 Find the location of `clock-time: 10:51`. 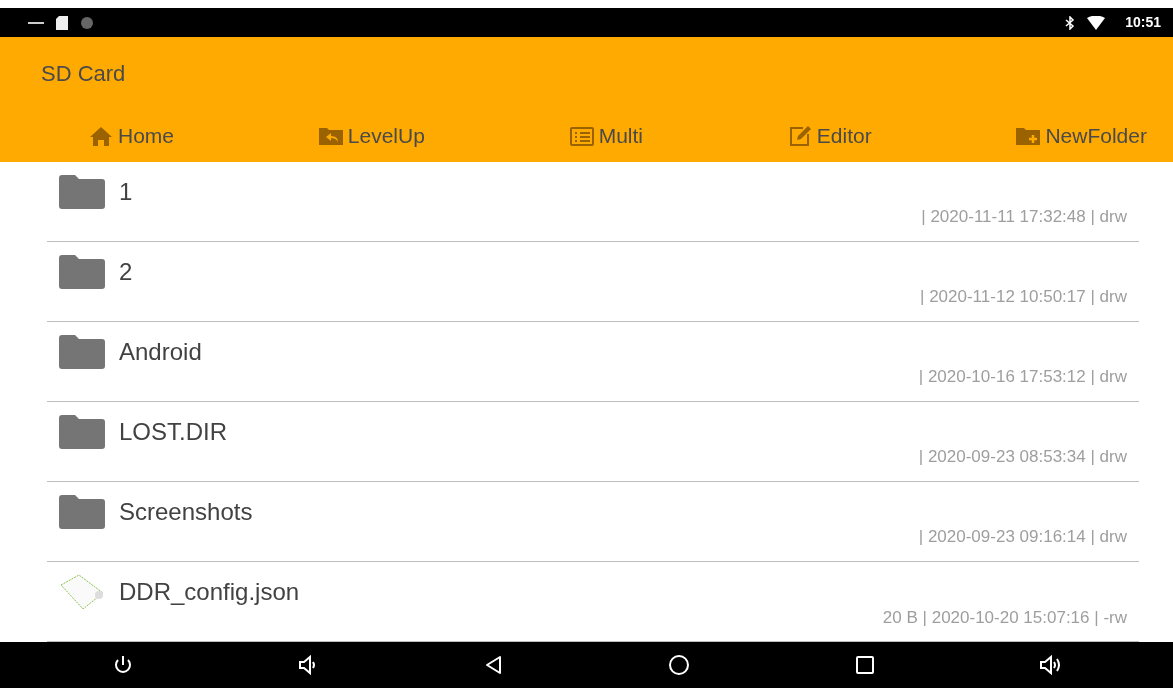

clock-time: 10:51 is located at coordinates (1143, 22).